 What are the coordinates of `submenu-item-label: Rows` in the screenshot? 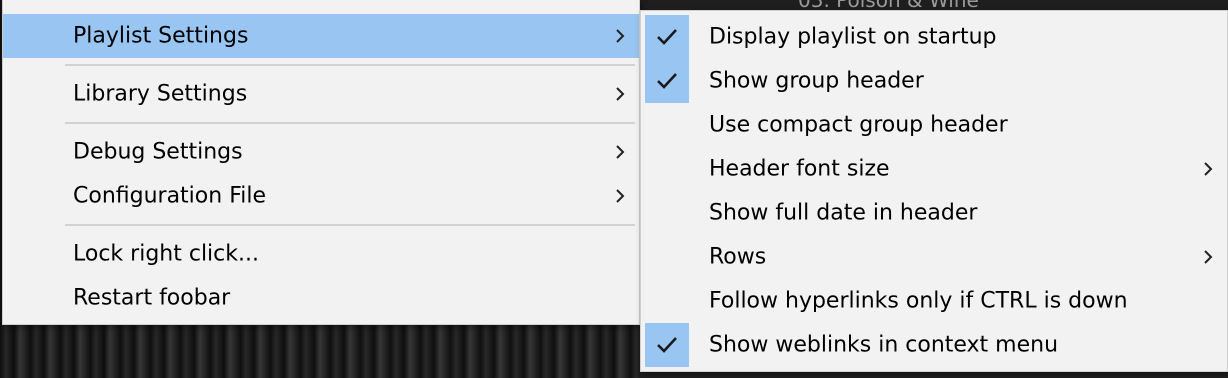 It's located at (738, 257).